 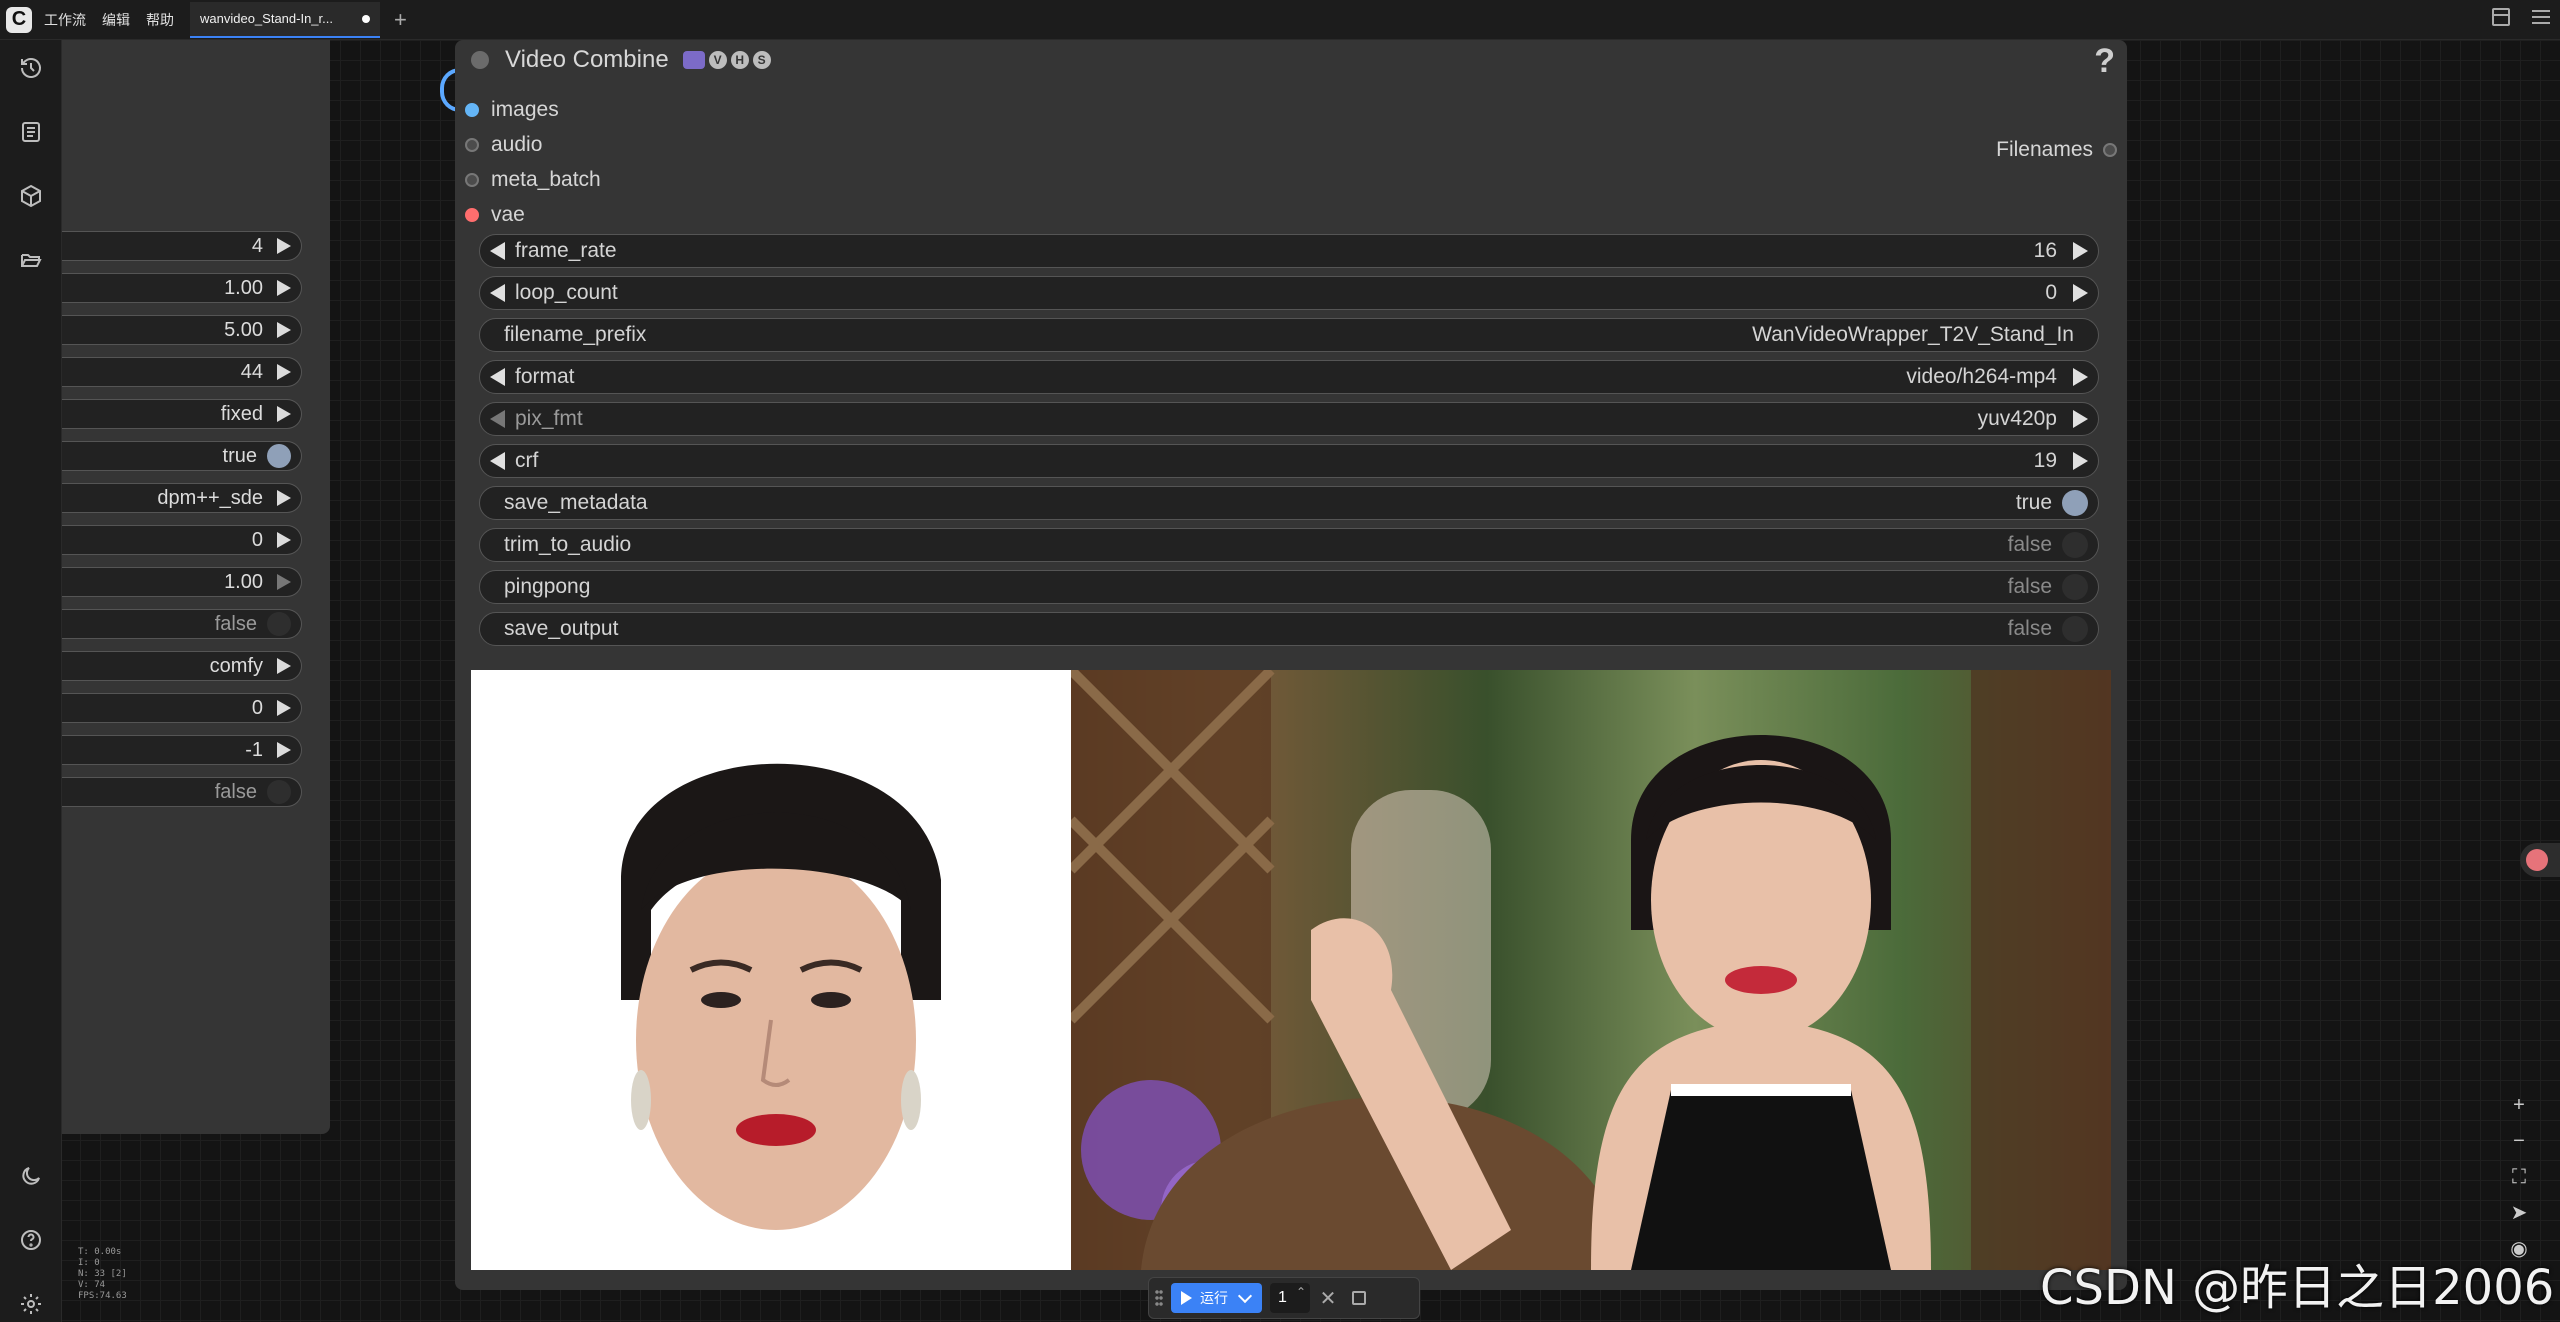 What do you see at coordinates (1290, 1298) in the screenshot?
I see `batch-count-input: 1` at bounding box center [1290, 1298].